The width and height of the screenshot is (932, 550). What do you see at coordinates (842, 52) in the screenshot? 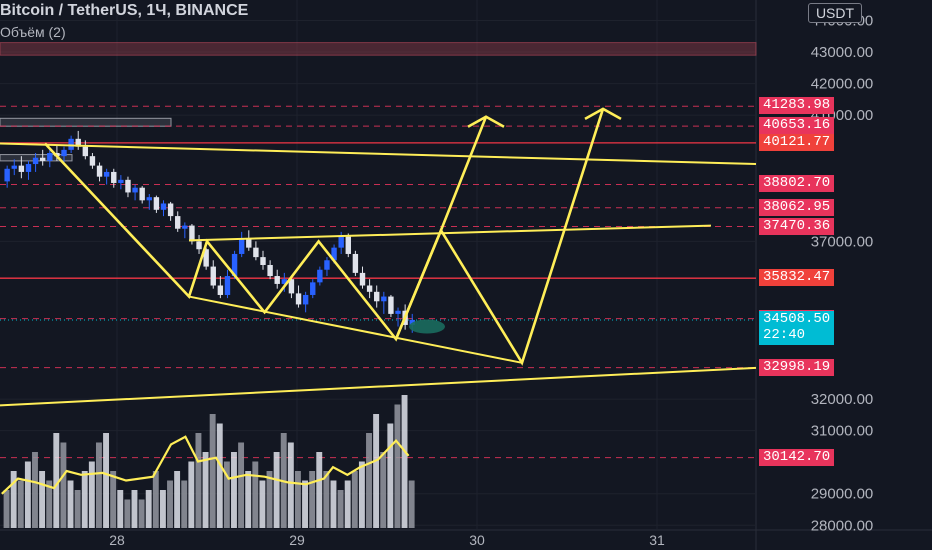
I see `y-tick-label: 43000.00` at bounding box center [842, 52].